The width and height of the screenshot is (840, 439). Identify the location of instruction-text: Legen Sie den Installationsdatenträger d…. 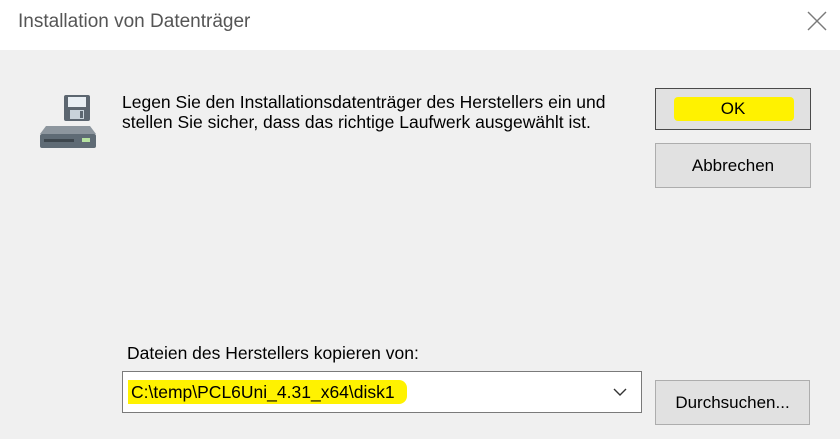
(364, 112).